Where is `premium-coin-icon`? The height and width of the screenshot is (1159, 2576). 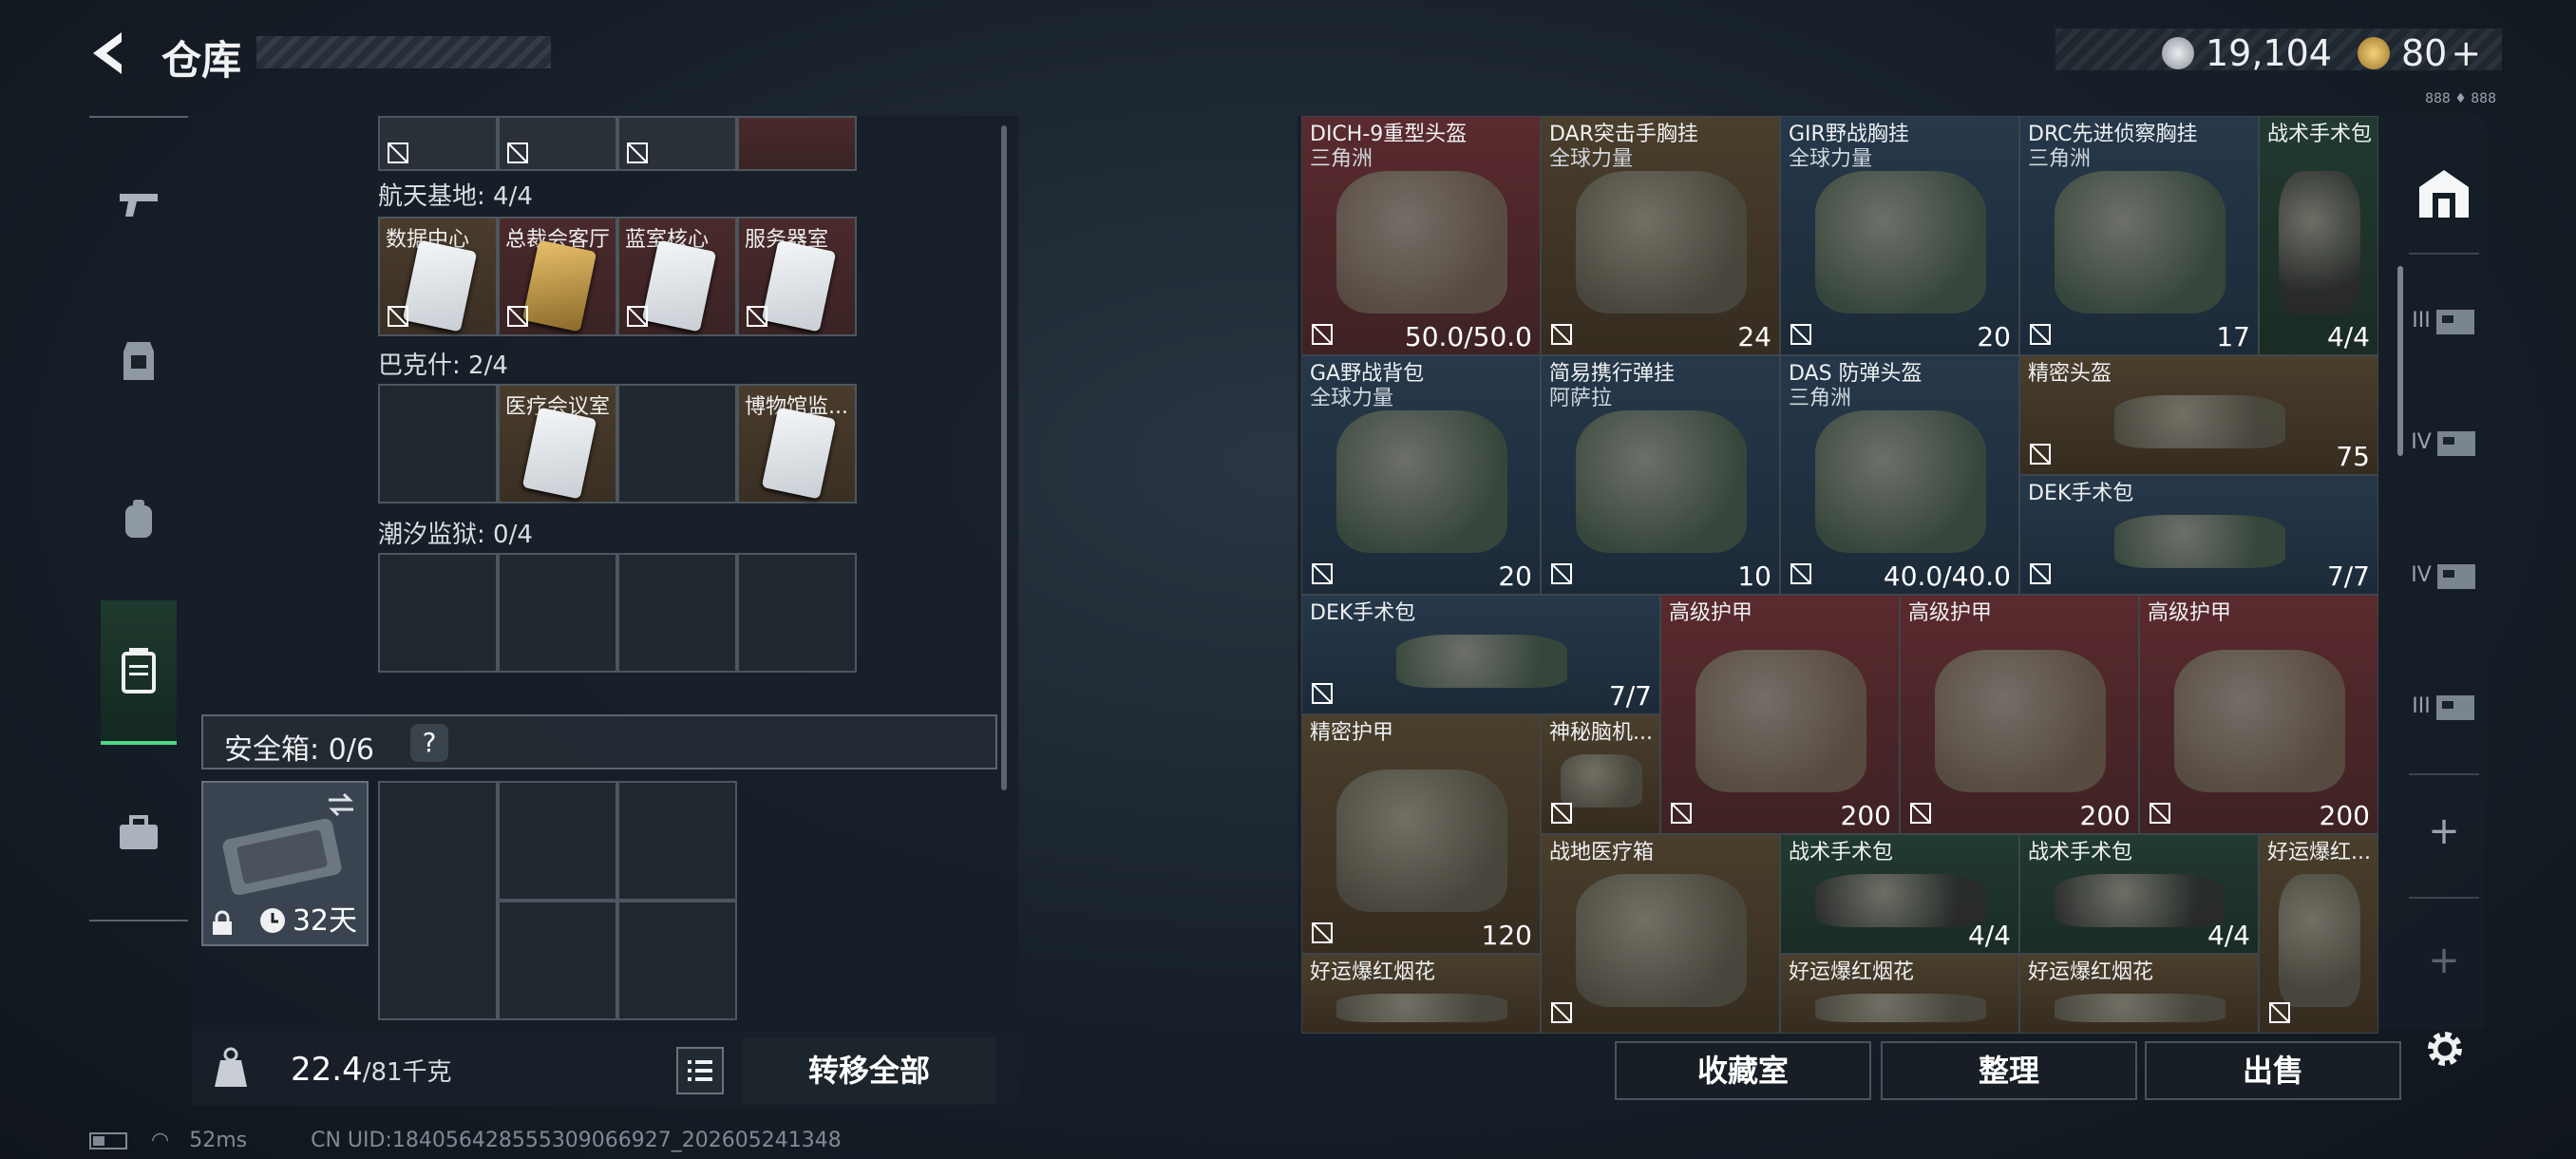
premium-coin-icon is located at coordinates (2374, 53).